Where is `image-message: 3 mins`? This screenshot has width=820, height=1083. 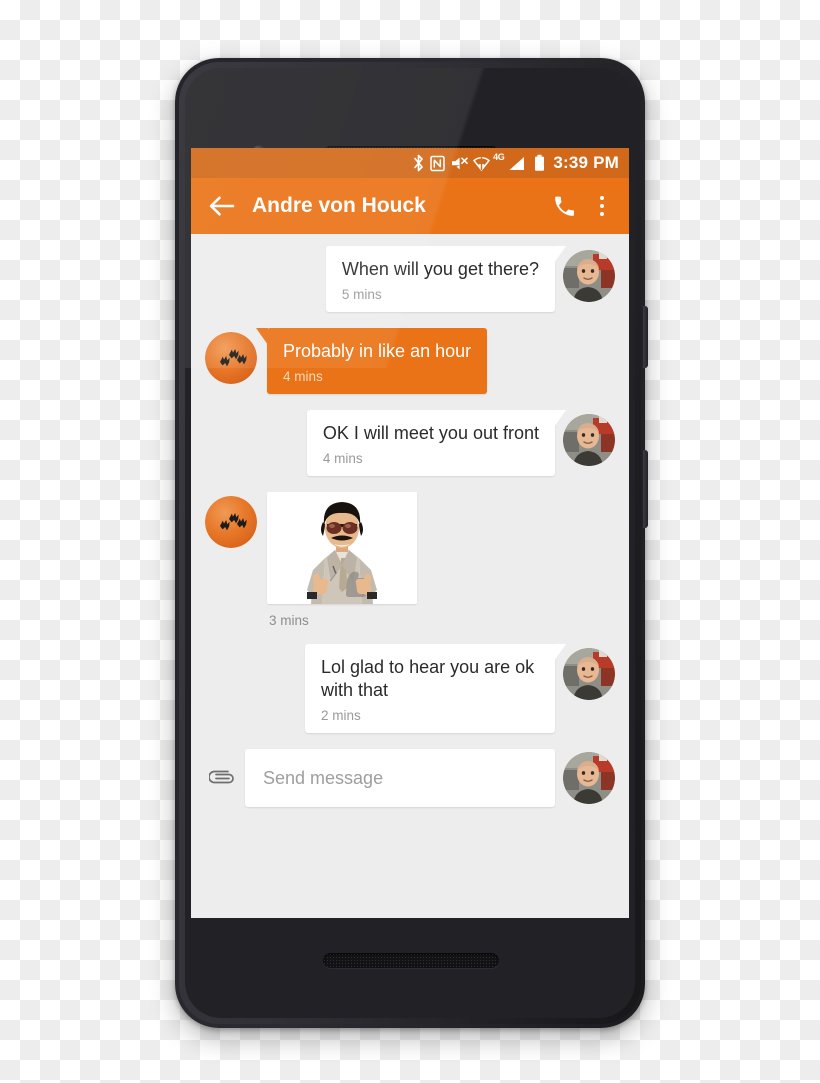
image-message: 3 mins is located at coordinates (342, 560).